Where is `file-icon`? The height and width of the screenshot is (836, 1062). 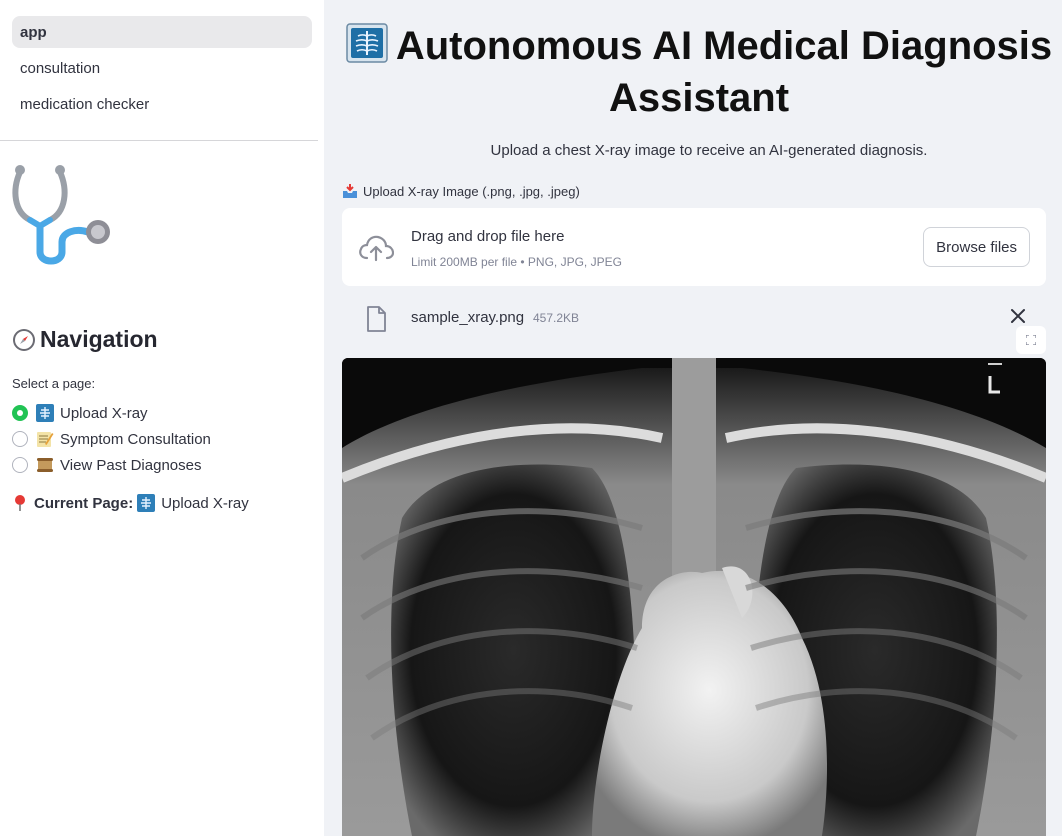 file-icon is located at coordinates (376, 319).